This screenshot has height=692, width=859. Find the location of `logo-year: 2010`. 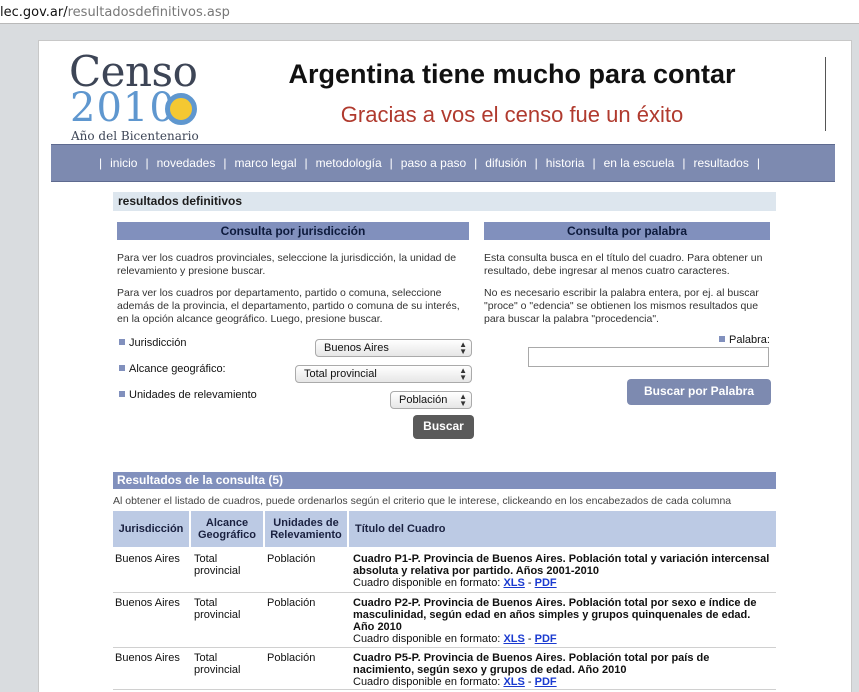

logo-year: 2010 is located at coordinates (123, 108).